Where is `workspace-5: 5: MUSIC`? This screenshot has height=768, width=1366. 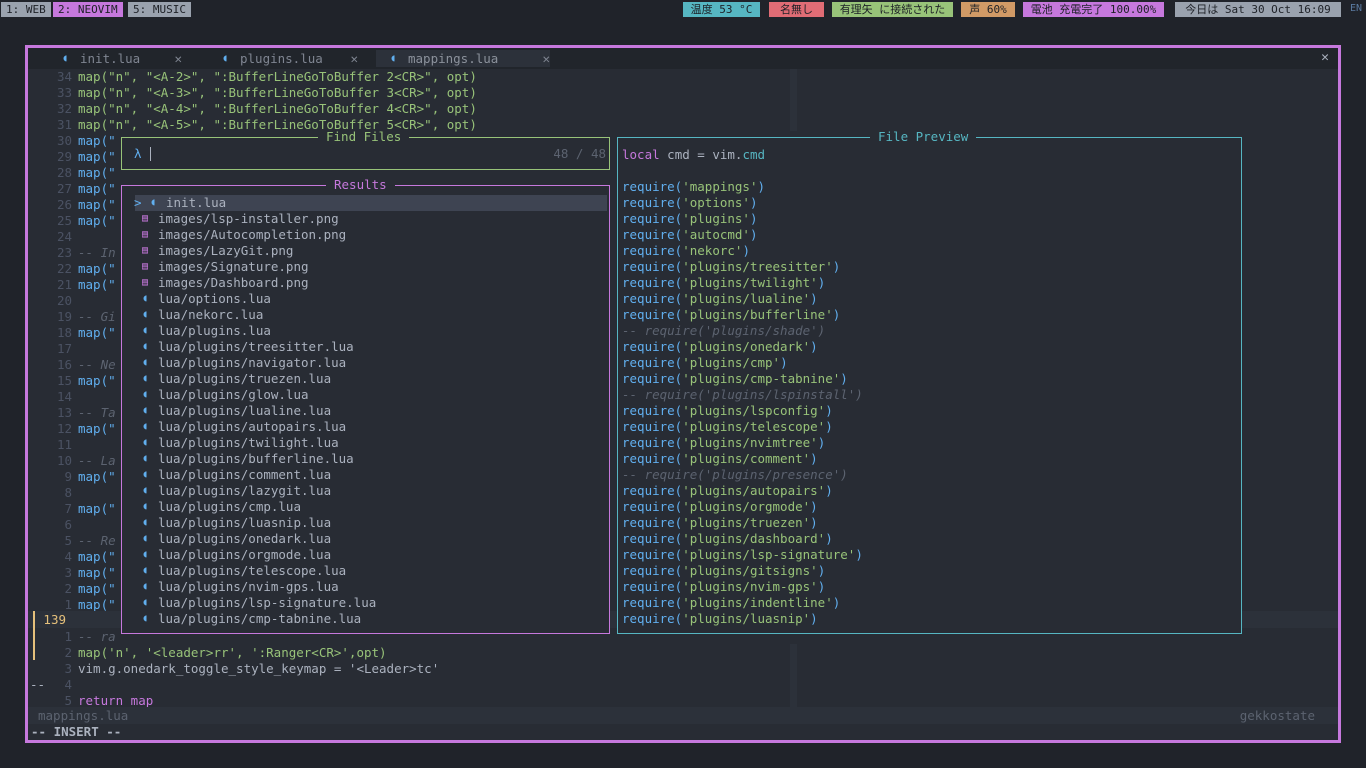 workspace-5: 5: MUSIC is located at coordinates (159, 9).